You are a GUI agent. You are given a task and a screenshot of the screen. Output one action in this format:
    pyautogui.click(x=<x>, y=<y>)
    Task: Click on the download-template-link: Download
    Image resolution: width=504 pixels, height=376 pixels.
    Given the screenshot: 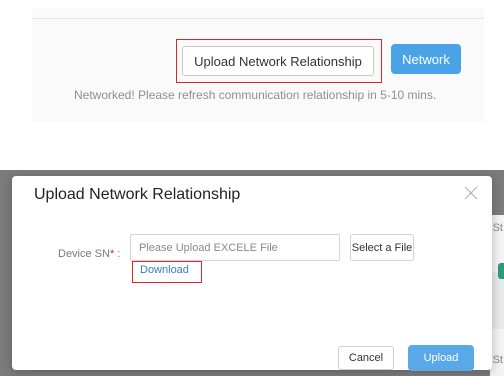 What is the action you would take?
    pyautogui.click(x=164, y=270)
    